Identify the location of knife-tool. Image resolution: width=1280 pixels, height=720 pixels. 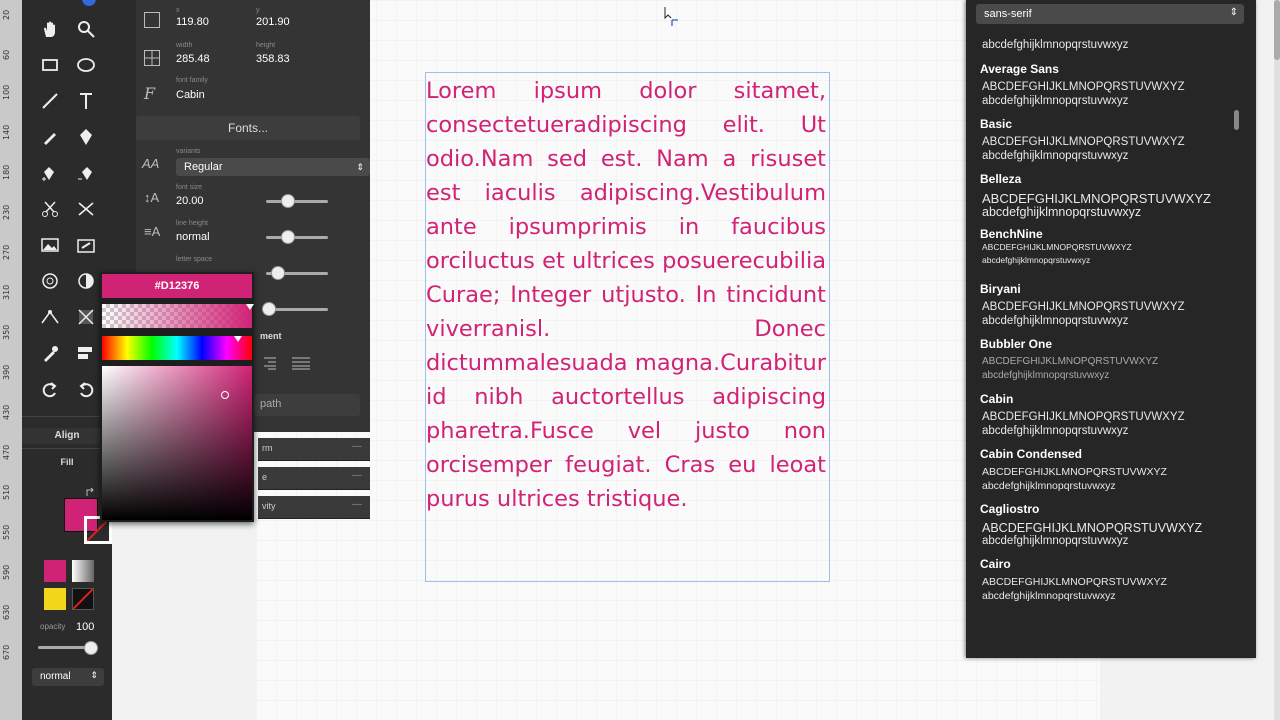
(86, 209).